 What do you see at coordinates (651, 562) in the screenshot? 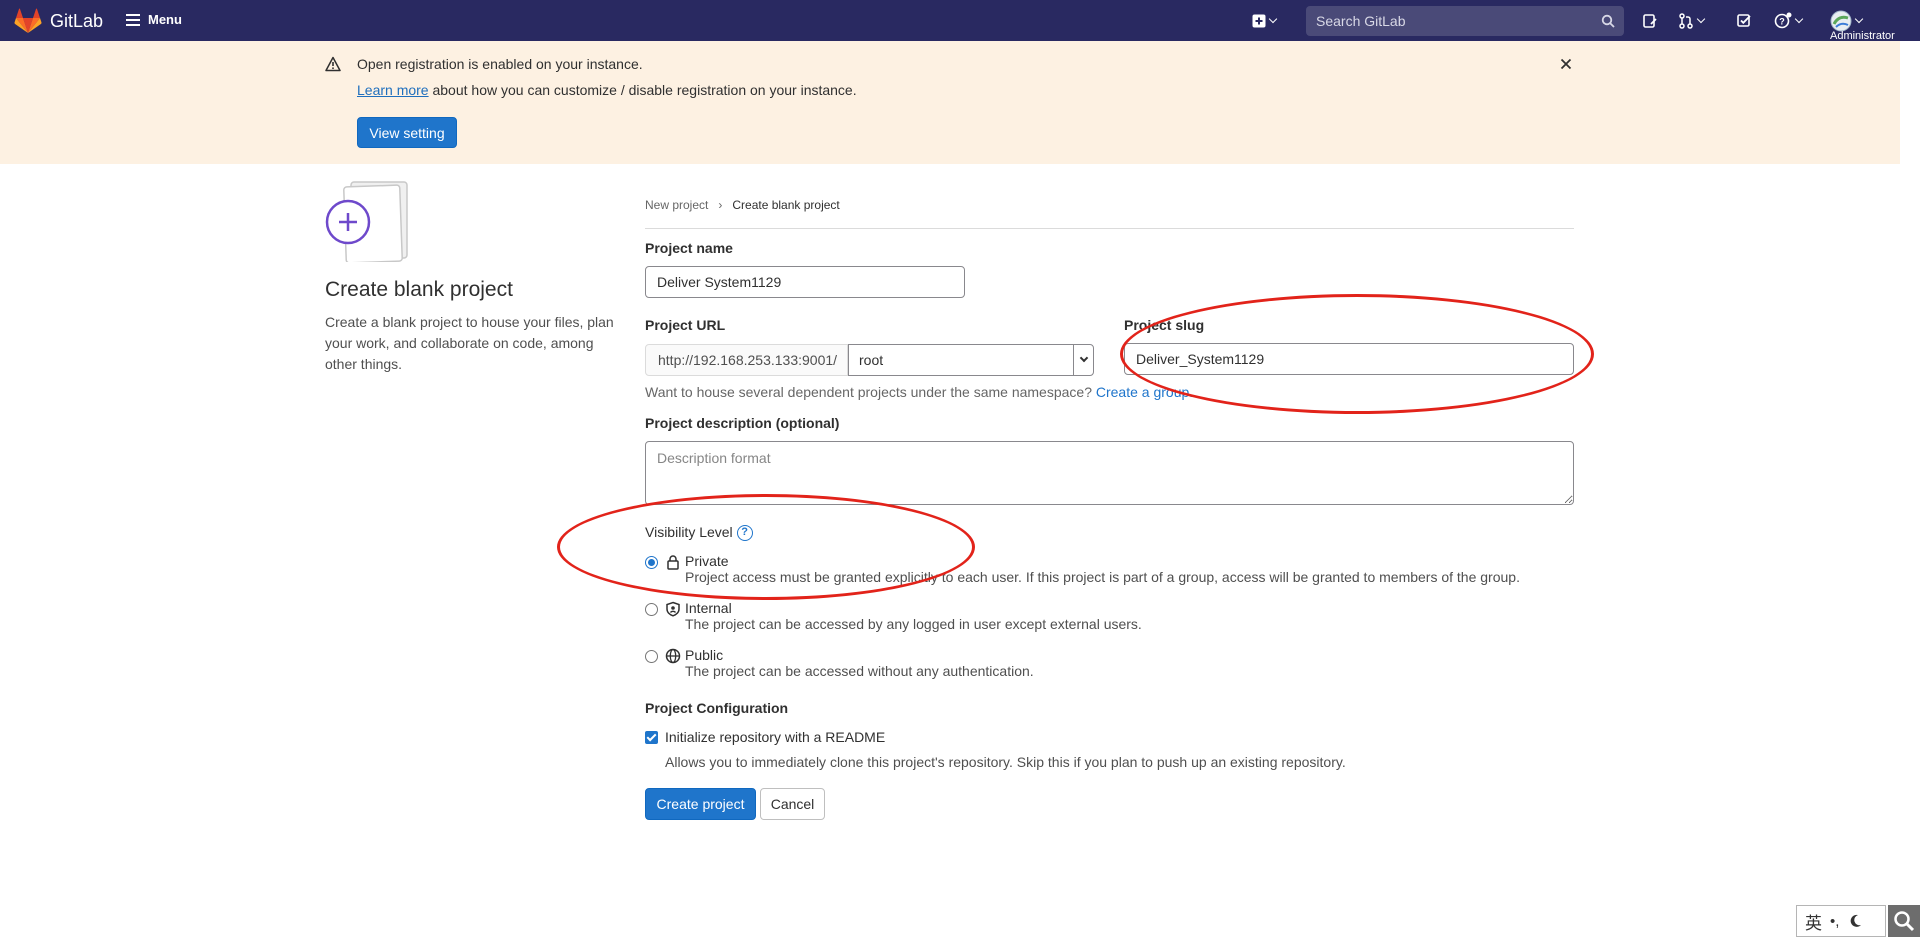
I see `visibility-radio-private` at bounding box center [651, 562].